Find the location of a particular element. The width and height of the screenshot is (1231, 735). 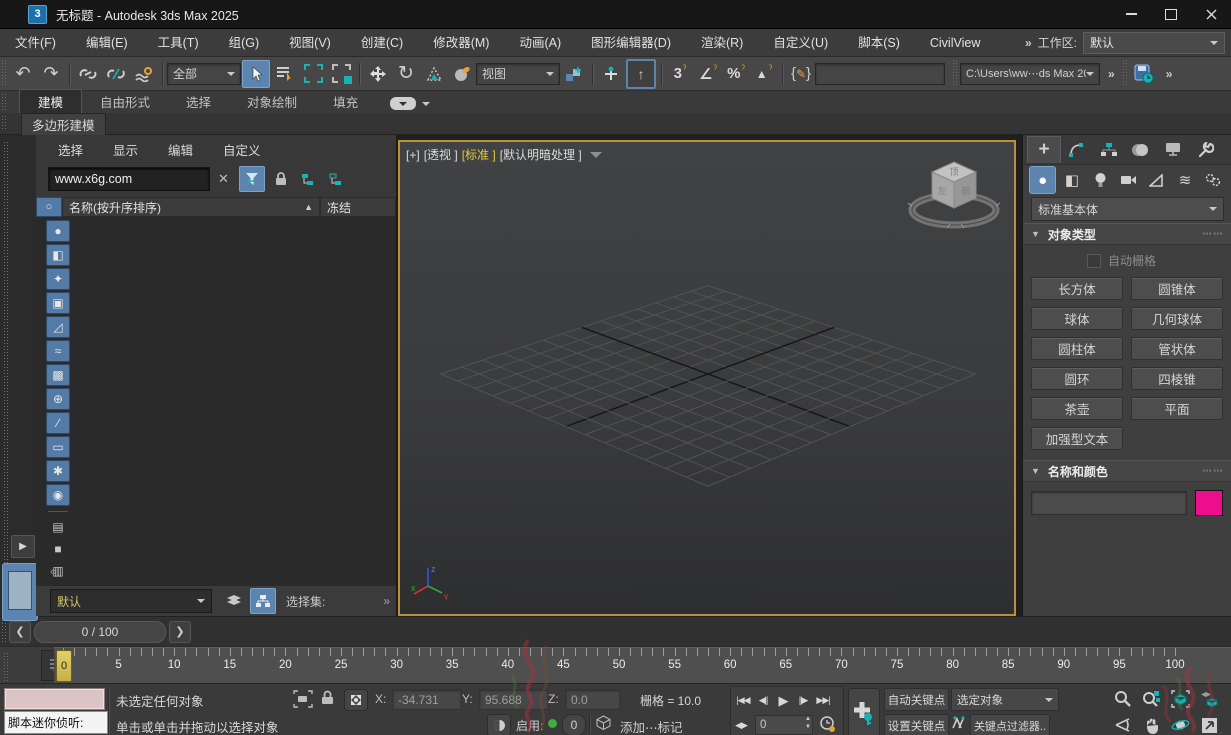

expand-panel-button: ▶ is located at coordinates (23, 546).